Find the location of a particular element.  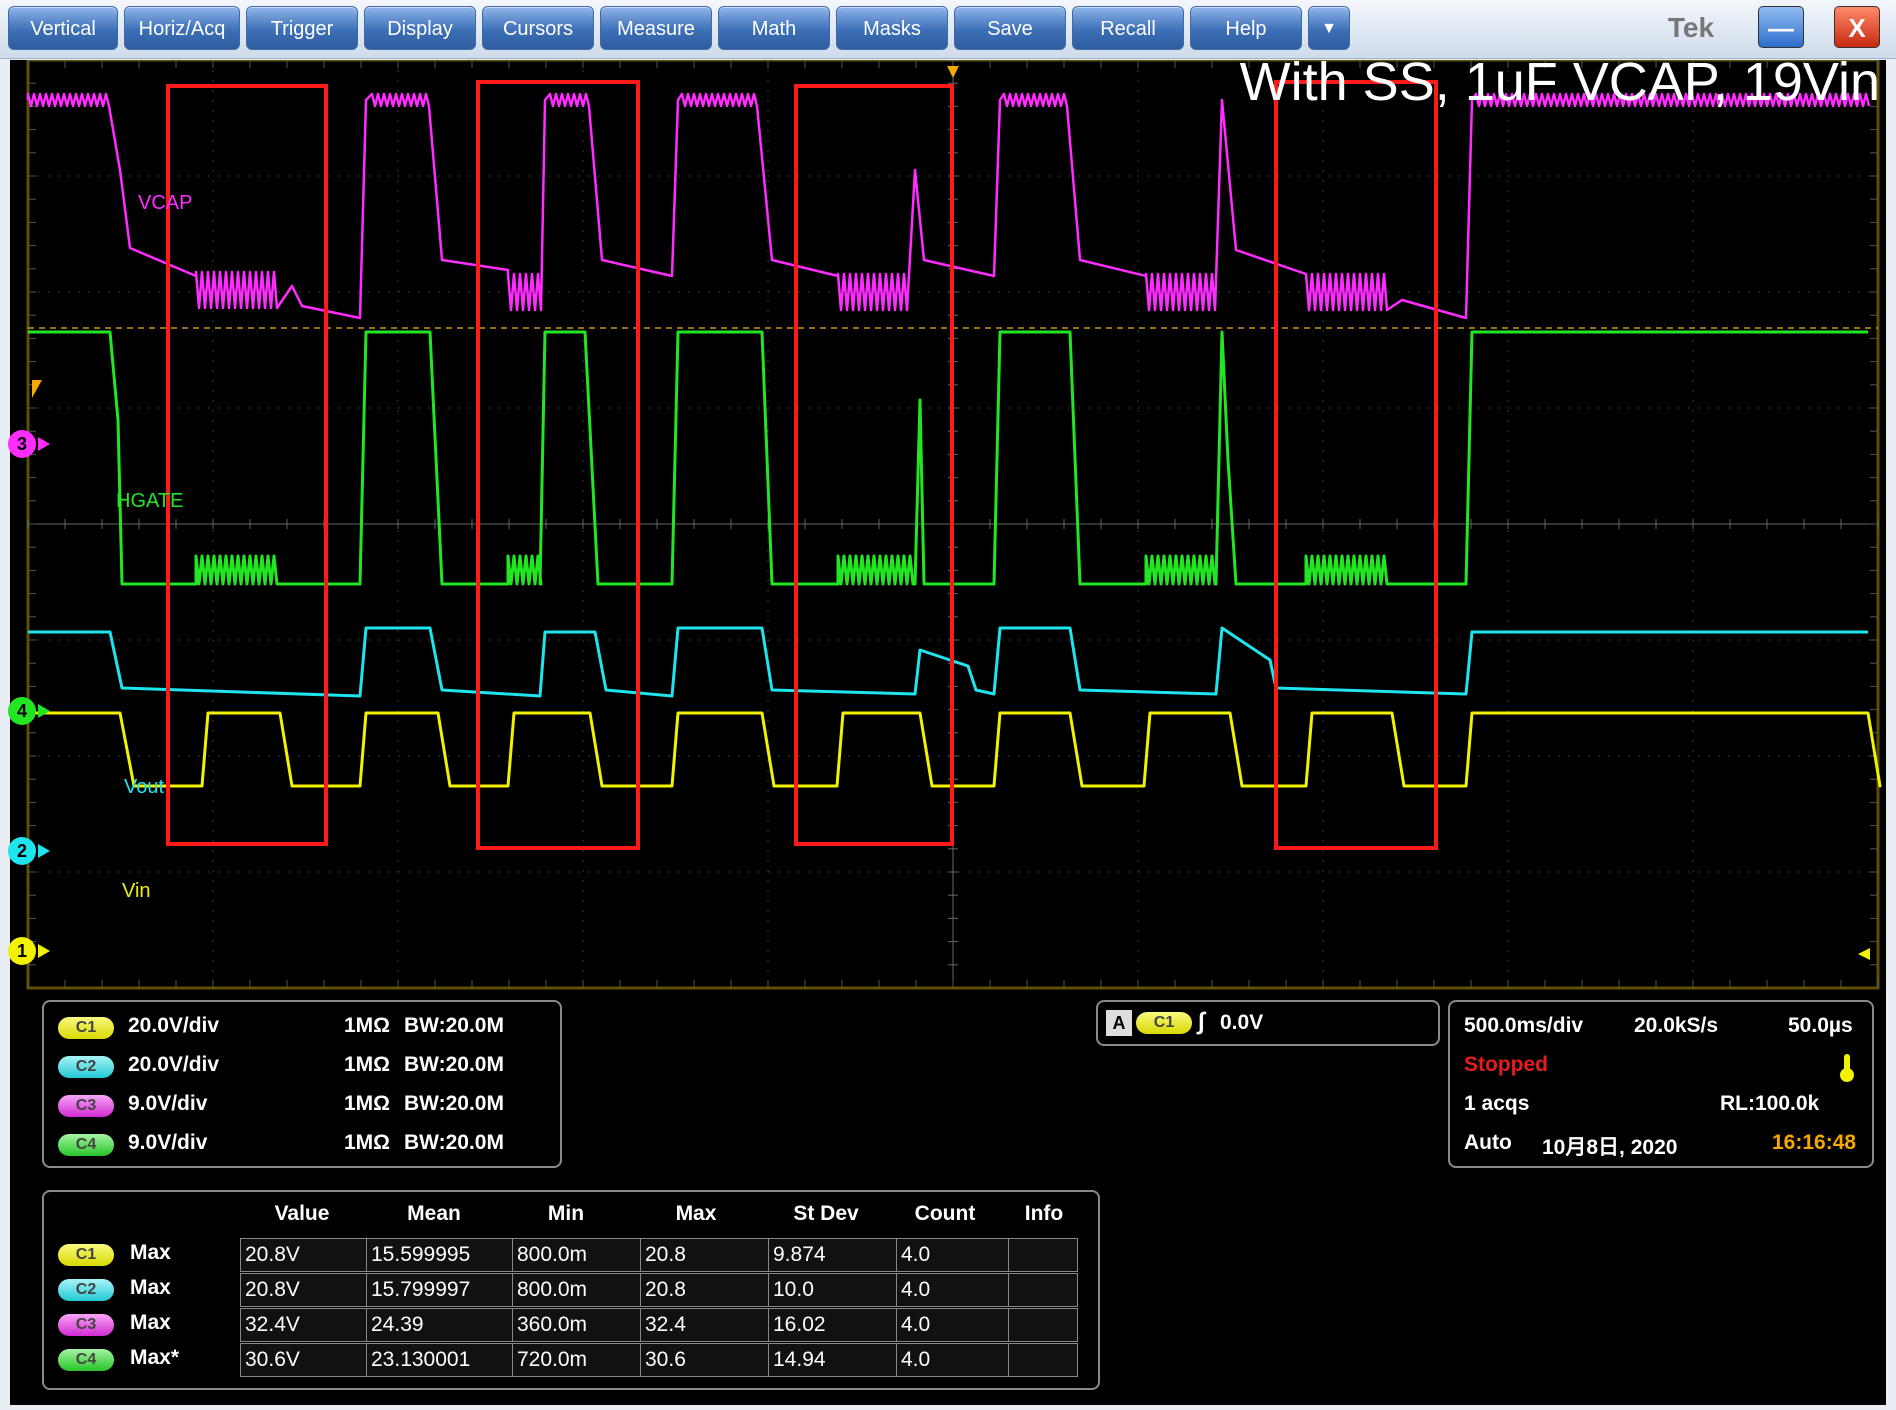

meas-cell: 14.94 is located at coordinates (833, 1360).